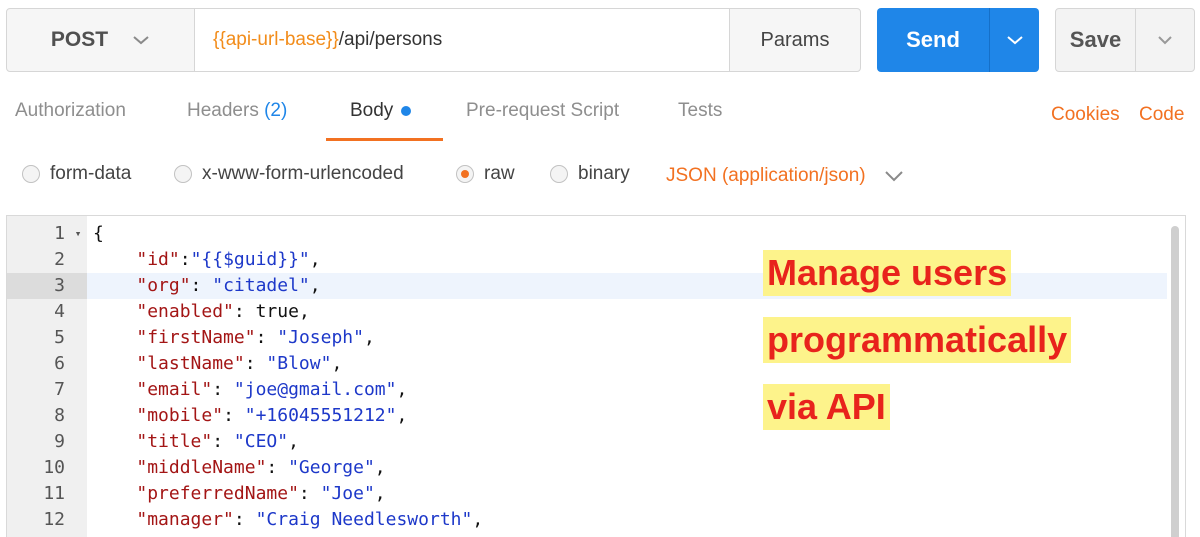 This screenshot has width=1200, height=537. I want to click on code-token-value: "Blow", so click(299, 363).